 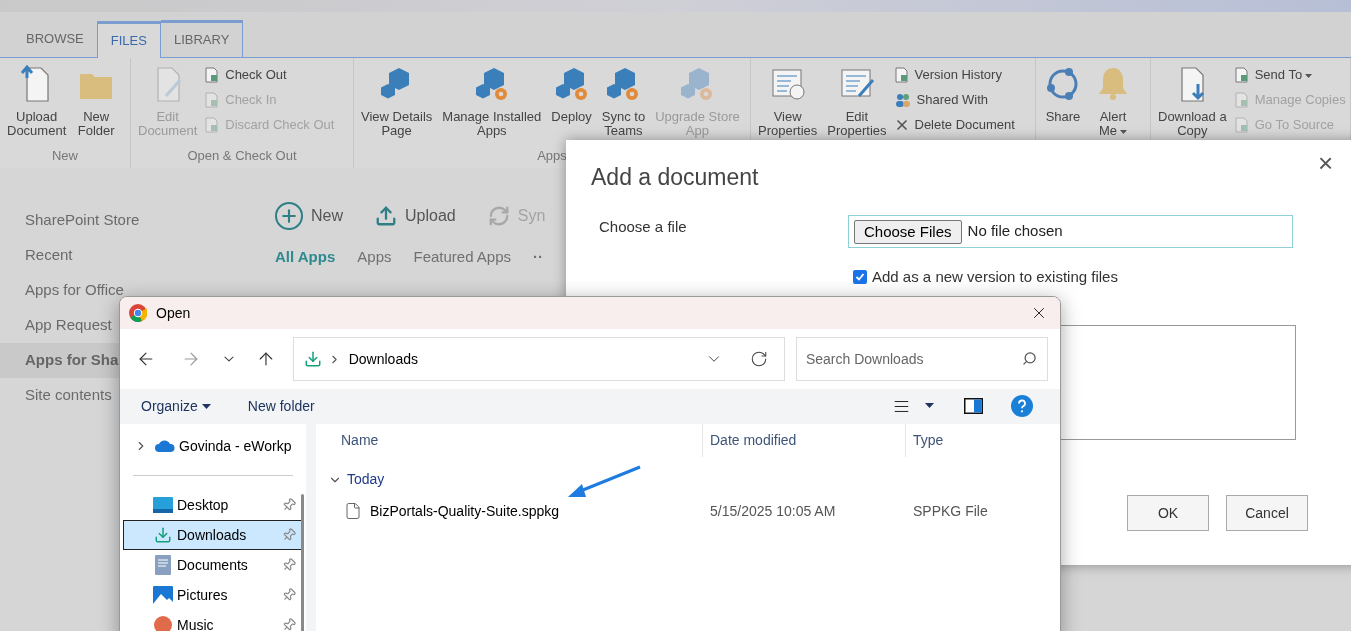 What do you see at coordinates (130, 220) in the screenshot?
I see `nav-link: SharePoint Store` at bounding box center [130, 220].